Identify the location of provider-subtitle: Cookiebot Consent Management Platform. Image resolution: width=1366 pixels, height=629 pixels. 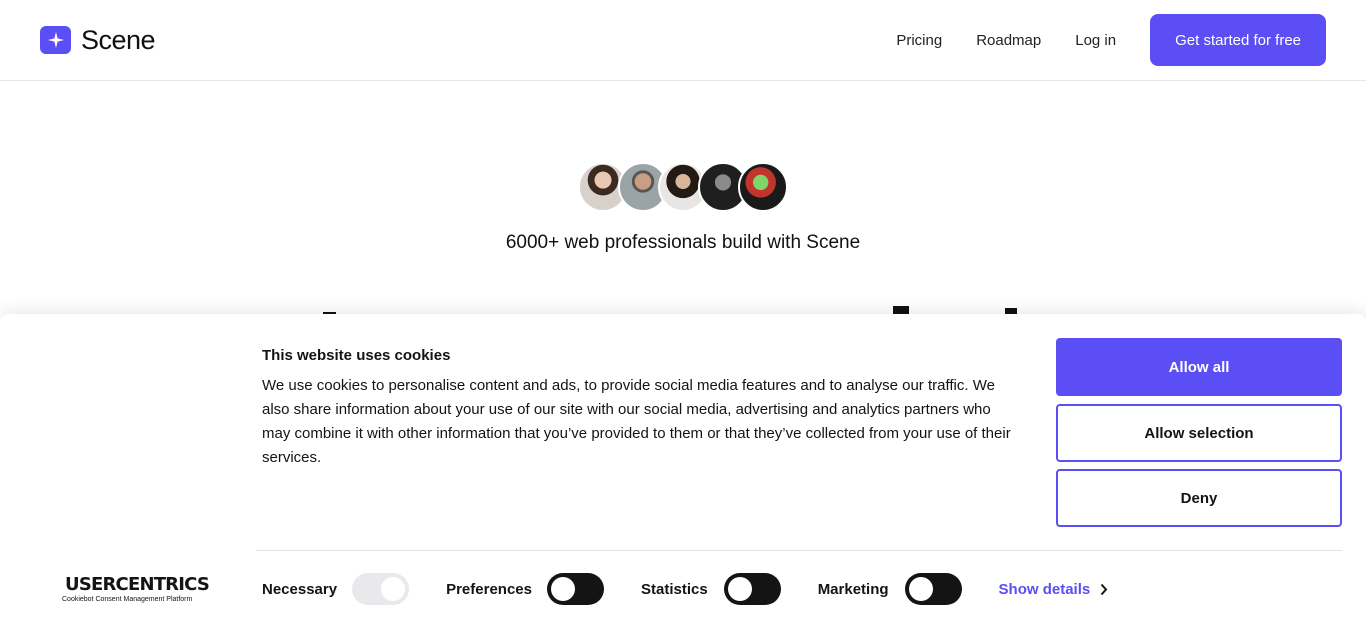
(127, 599).